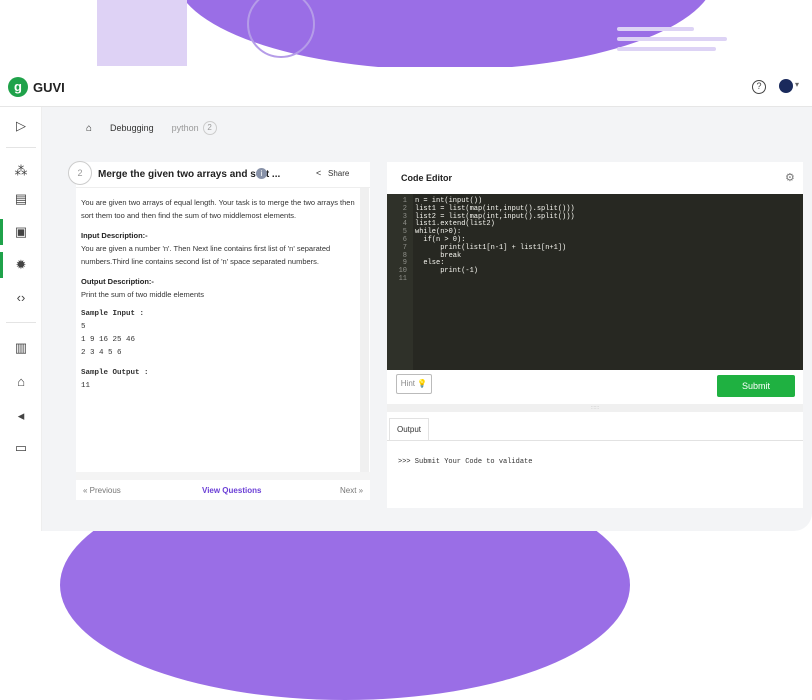 The width and height of the screenshot is (812, 700). I want to click on code-text: if(n > 0):, so click(440, 240).